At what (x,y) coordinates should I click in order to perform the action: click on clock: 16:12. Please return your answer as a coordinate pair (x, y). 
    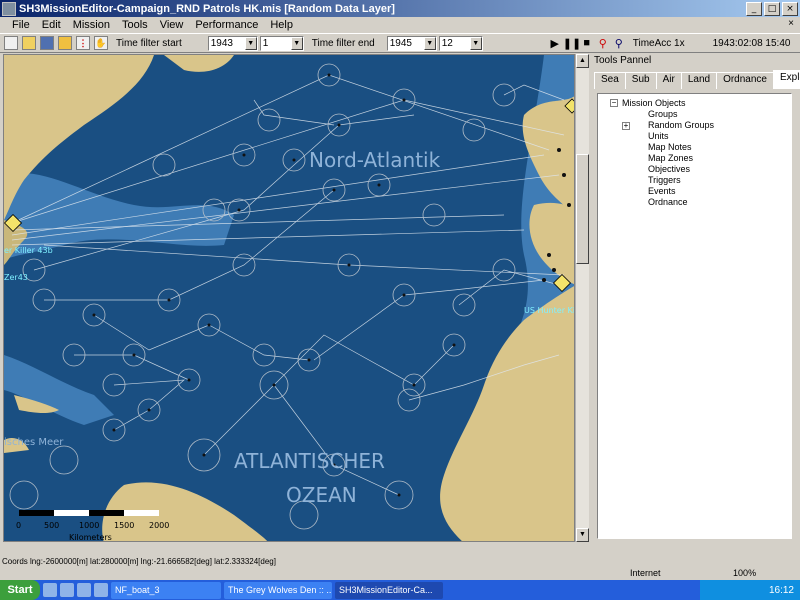
    Looking at the image, I should click on (781, 590).